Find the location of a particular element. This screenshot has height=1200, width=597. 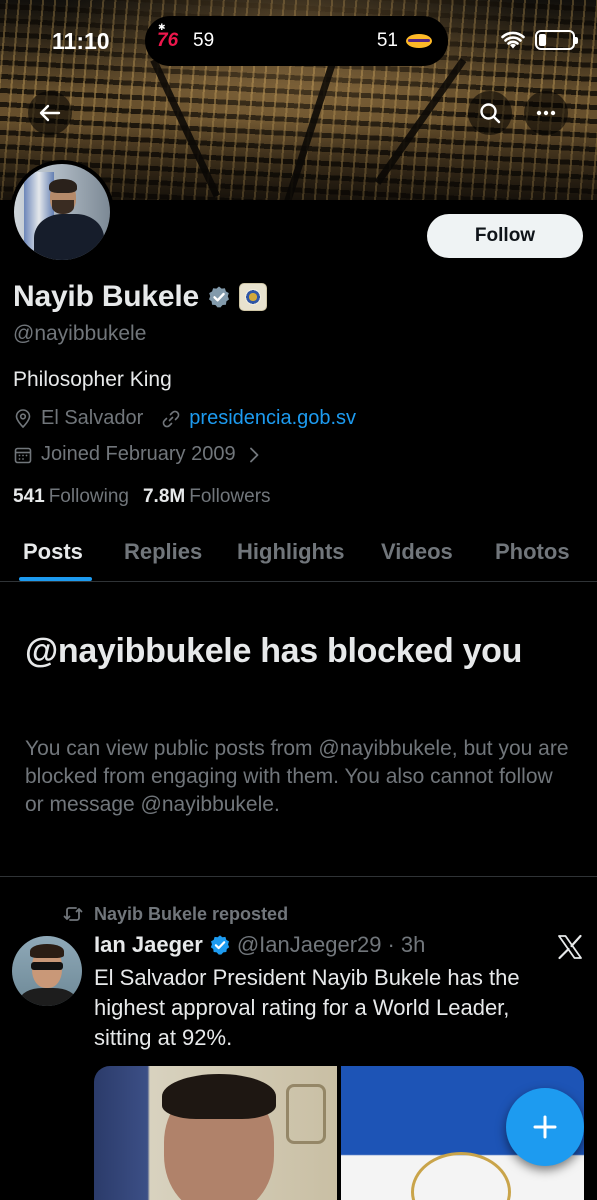

score-left: ✱ 76 59 is located at coordinates (186, 37).